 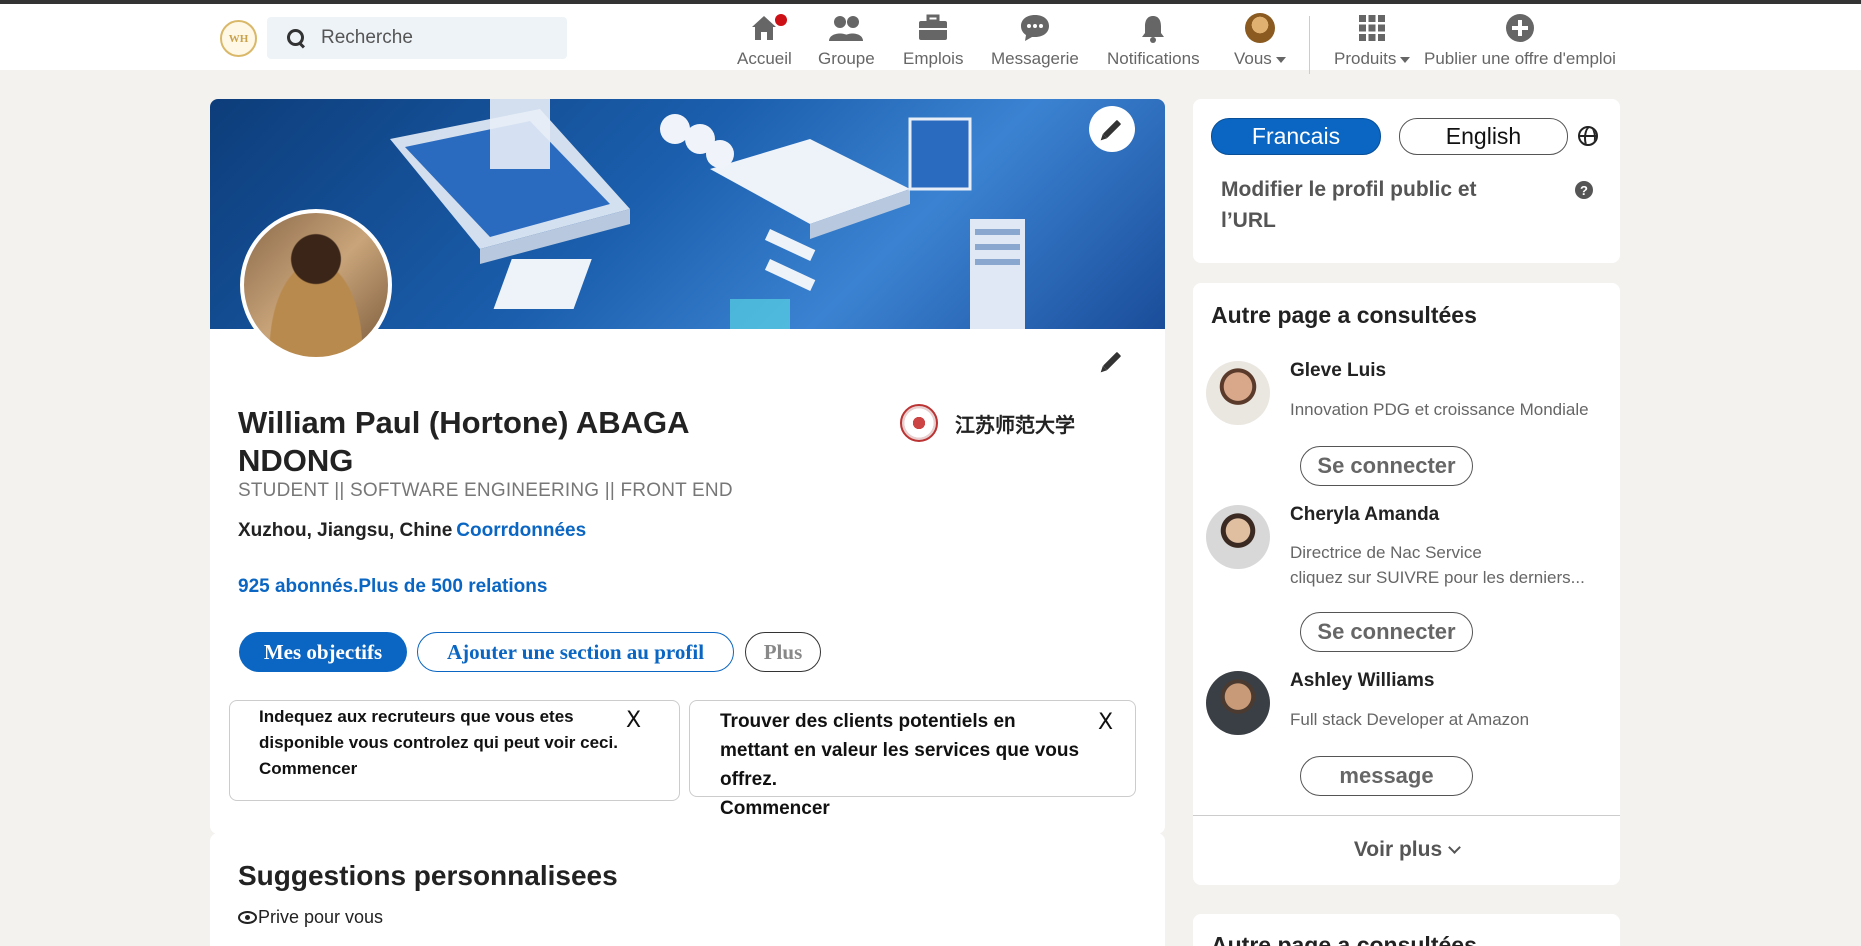 I want to click on goals-button: Mes objectifs, so click(x=323, y=652).